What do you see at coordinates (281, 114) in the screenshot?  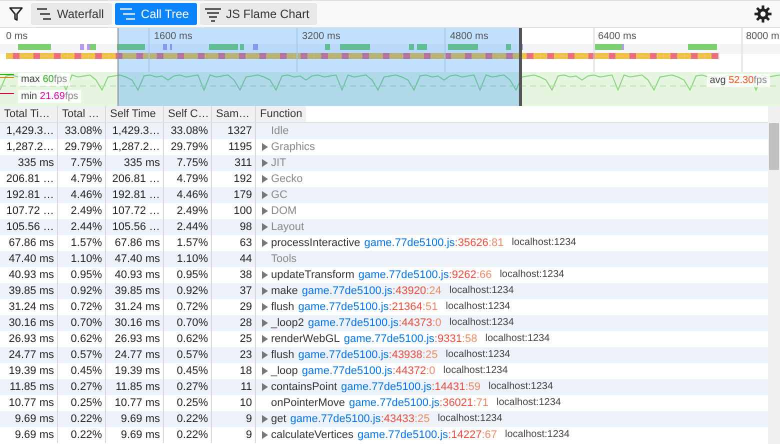 I see `column-header: Function` at bounding box center [281, 114].